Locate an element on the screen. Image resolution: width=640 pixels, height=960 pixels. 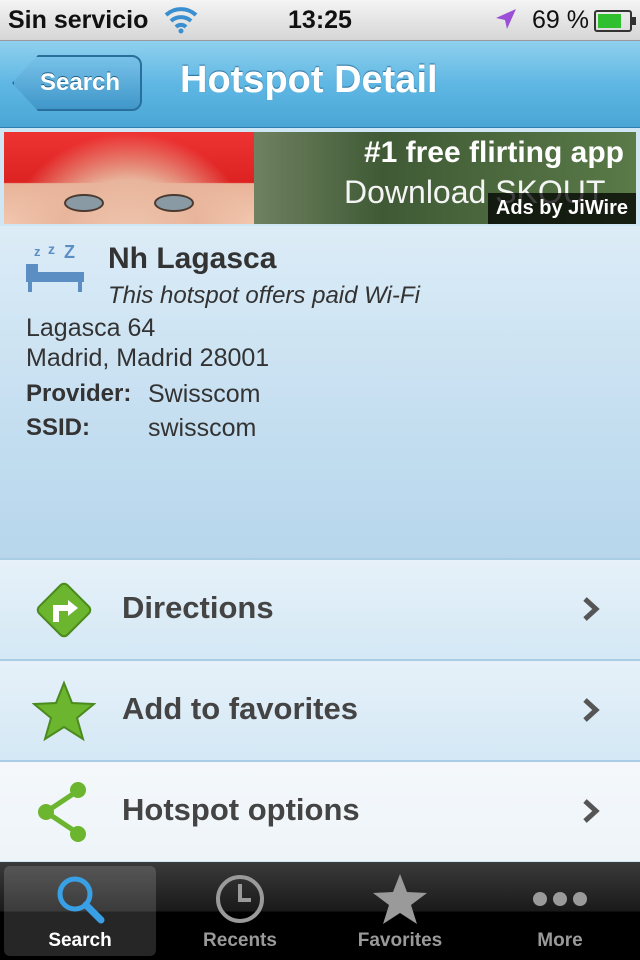
ad-attribution: Ads by JiWire is located at coordinates (561, 208).